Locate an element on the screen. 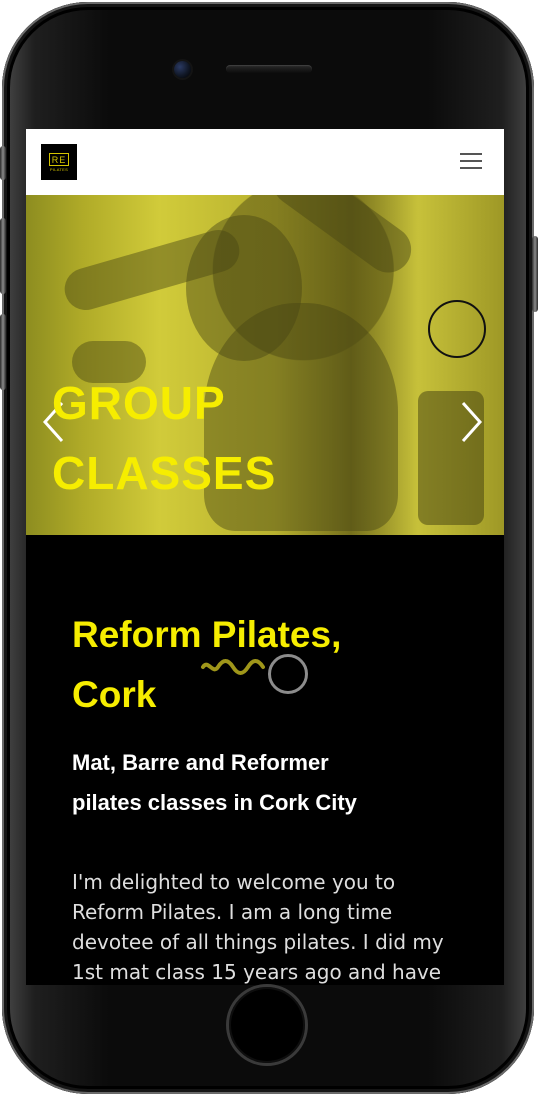 The image size is (538, 1100). decorative-squiggle is located at coordinates (233, 667).